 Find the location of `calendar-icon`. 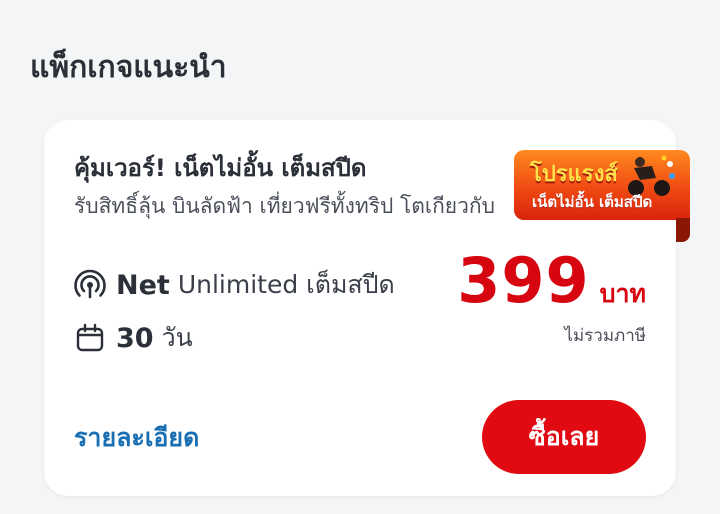

calendar-icon is located at coordinates (90, 337).